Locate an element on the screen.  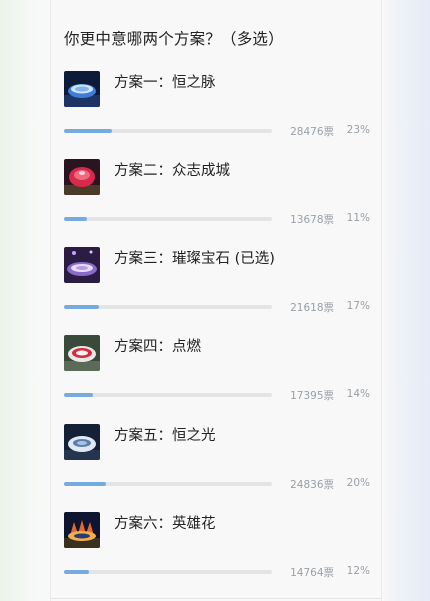
vote-count: 14764票 is located at coordinates (312, 573).